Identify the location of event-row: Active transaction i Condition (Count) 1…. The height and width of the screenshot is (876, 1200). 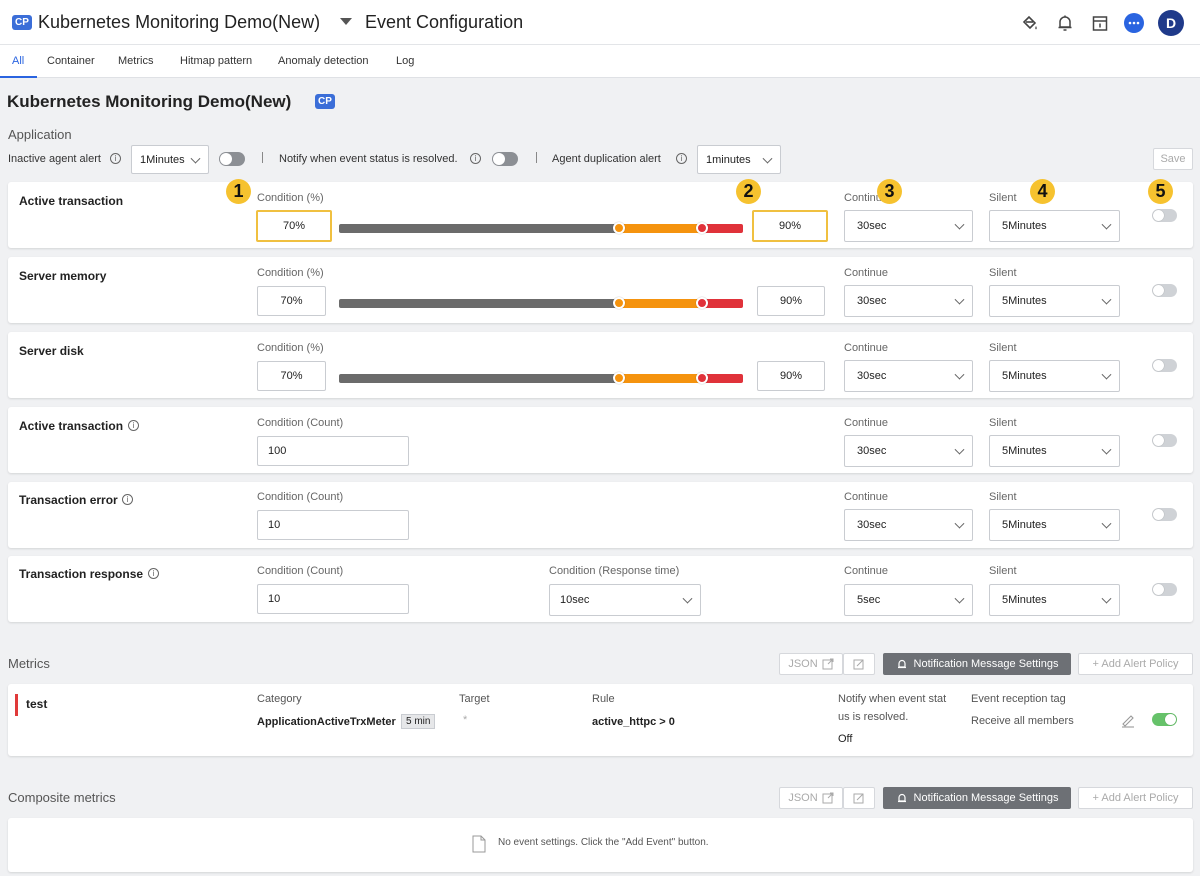
(600, 440).